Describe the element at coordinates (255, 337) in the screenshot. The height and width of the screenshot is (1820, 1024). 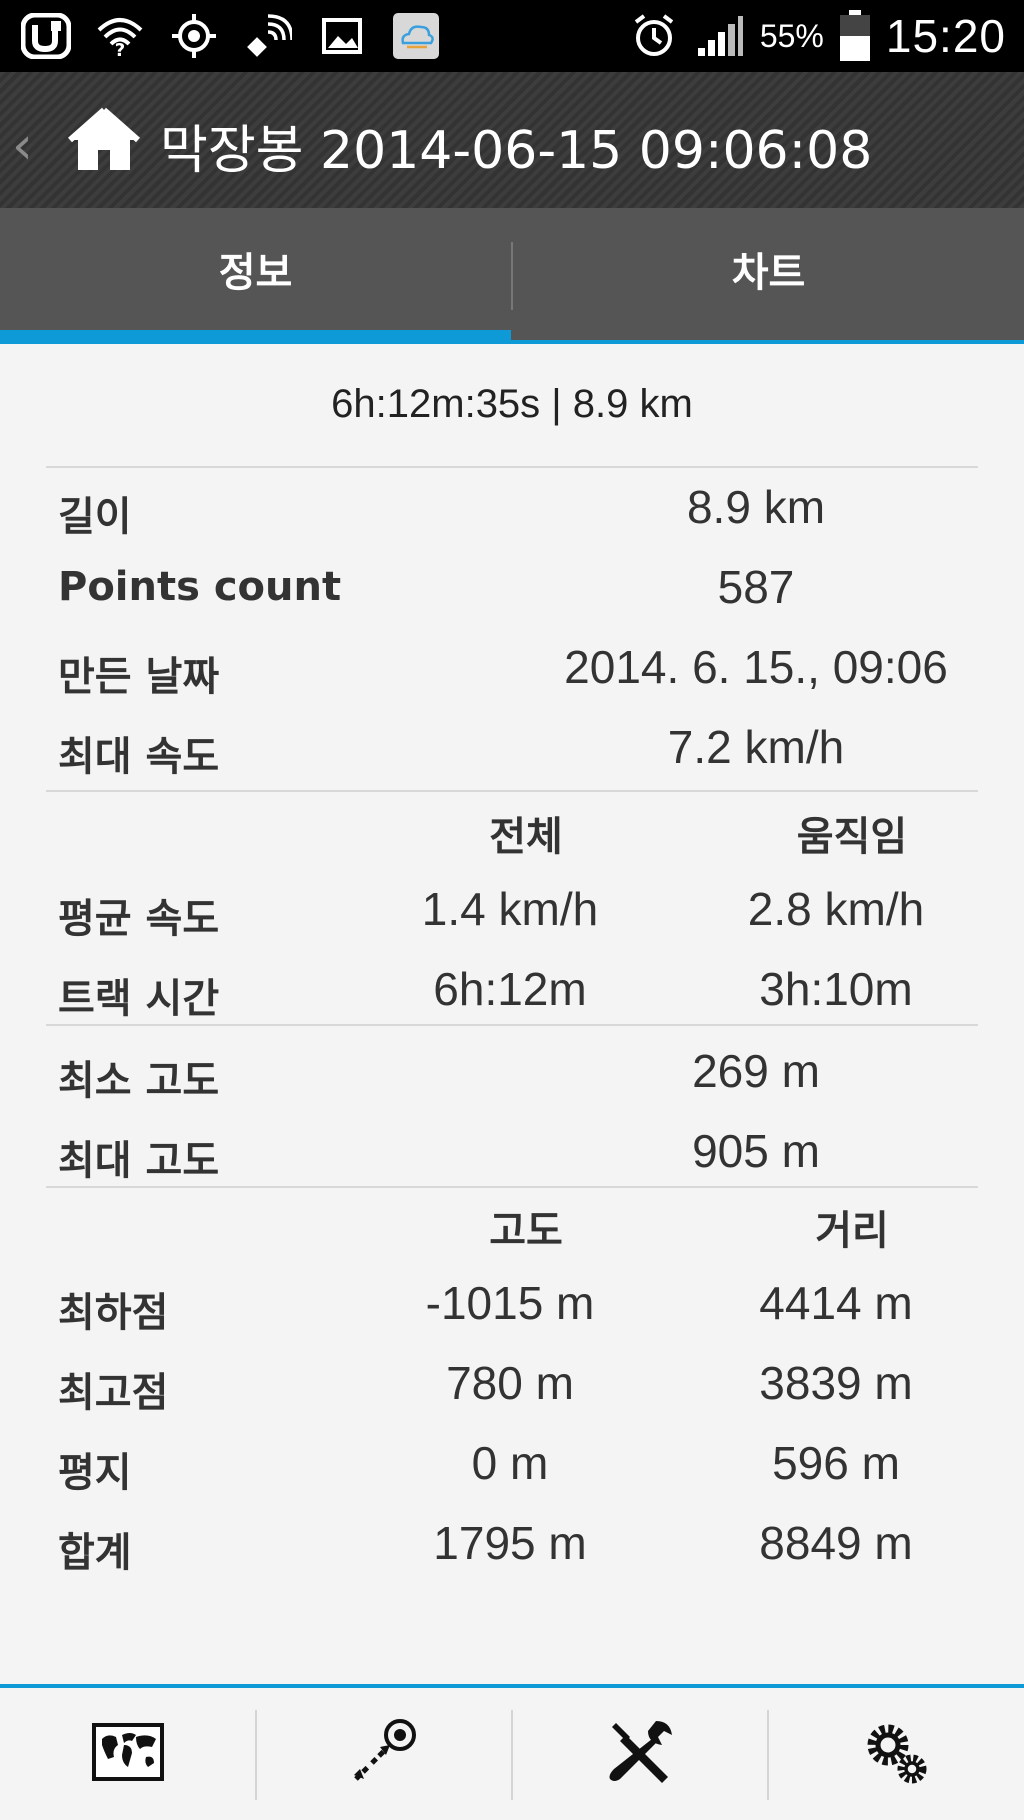
I see `tab-active-indicator` at that location.